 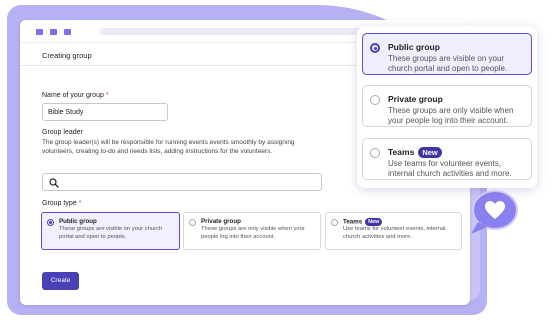 I want to click on address-bar, so click(x=240, y=31).